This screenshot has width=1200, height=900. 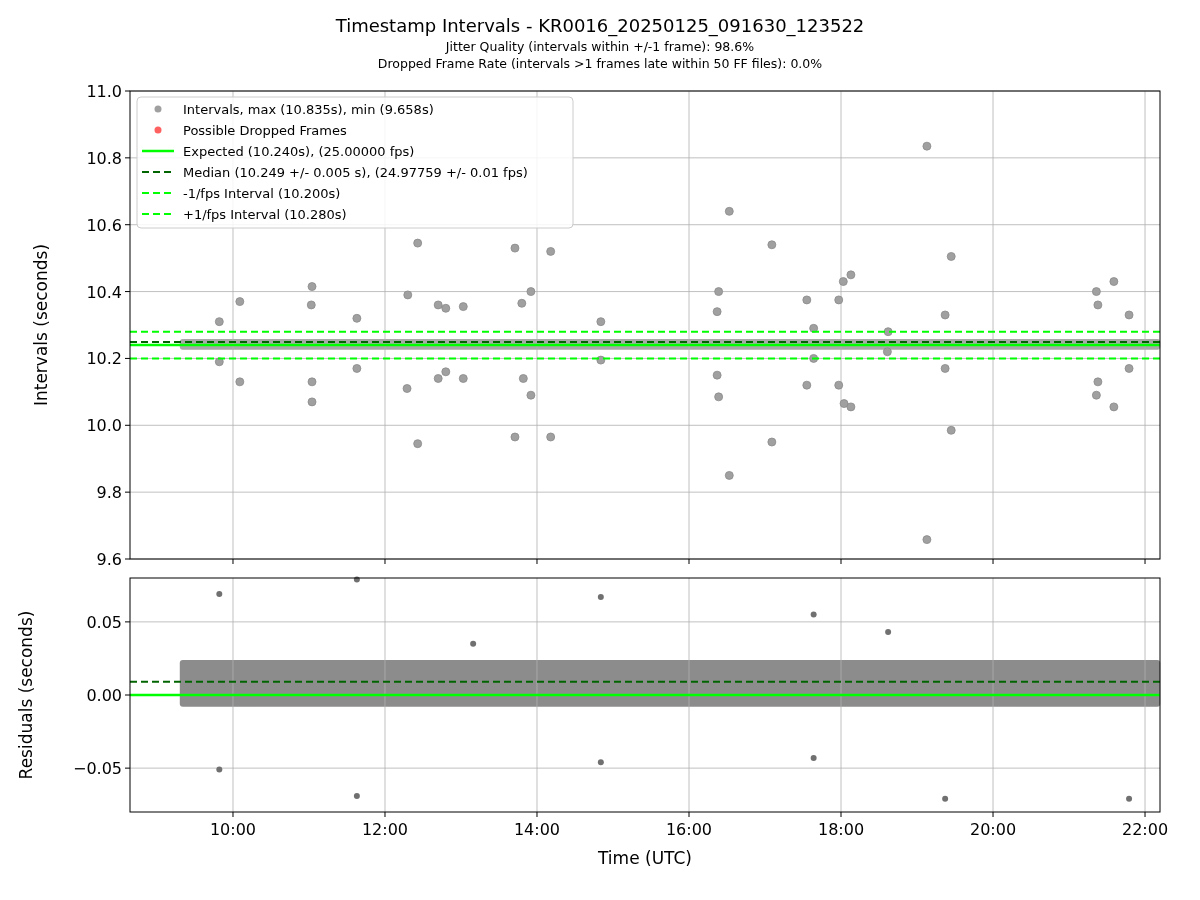 What do you see at coordinates (97, 769) in the screenshot?
I see `y-tick-label: −0.05` at bounding box center [97, 769].